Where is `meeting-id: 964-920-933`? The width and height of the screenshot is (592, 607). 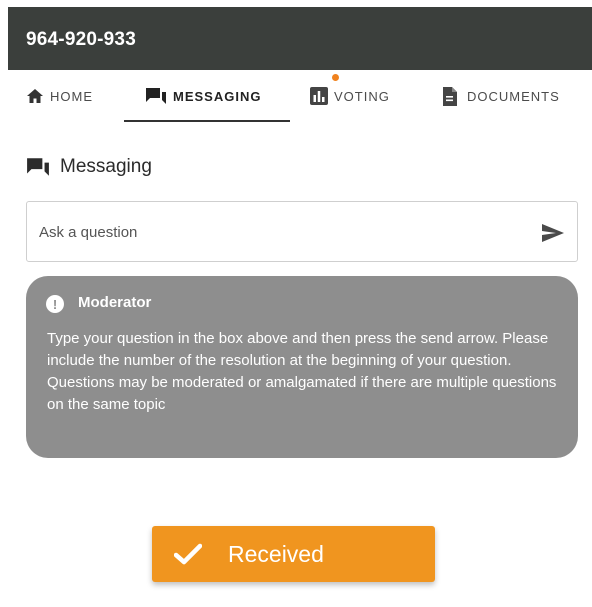 meeting-id: 964-920-933 is located at coordinates (81, 39).